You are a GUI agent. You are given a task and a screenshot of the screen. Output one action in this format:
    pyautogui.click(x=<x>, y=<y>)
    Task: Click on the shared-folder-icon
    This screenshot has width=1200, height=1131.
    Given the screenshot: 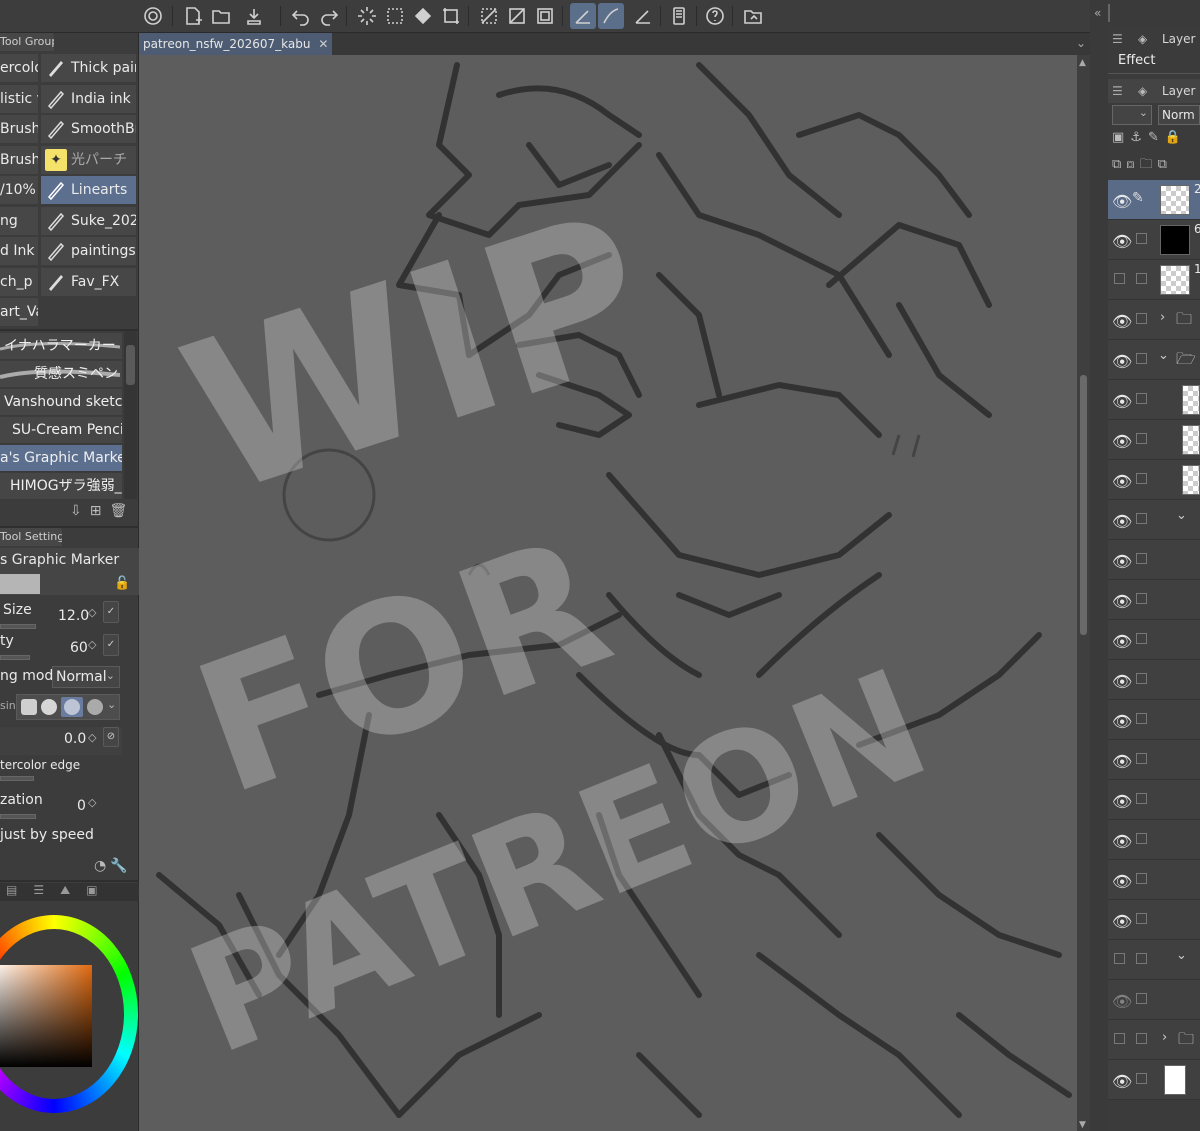 What is the action you would take?
    pyautogui.click(x=753, y=16)
    